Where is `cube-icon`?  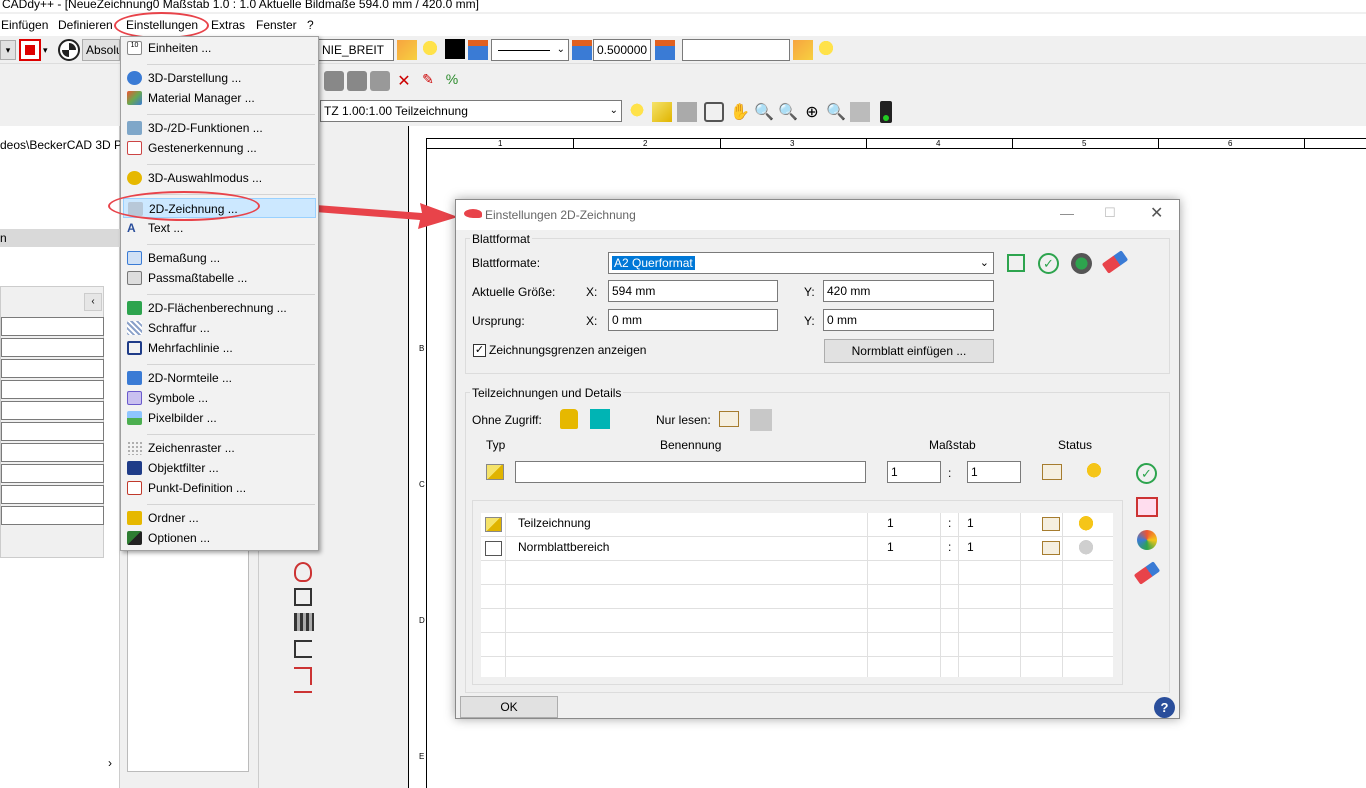 cube-icon is located at coordinates (303, 597).